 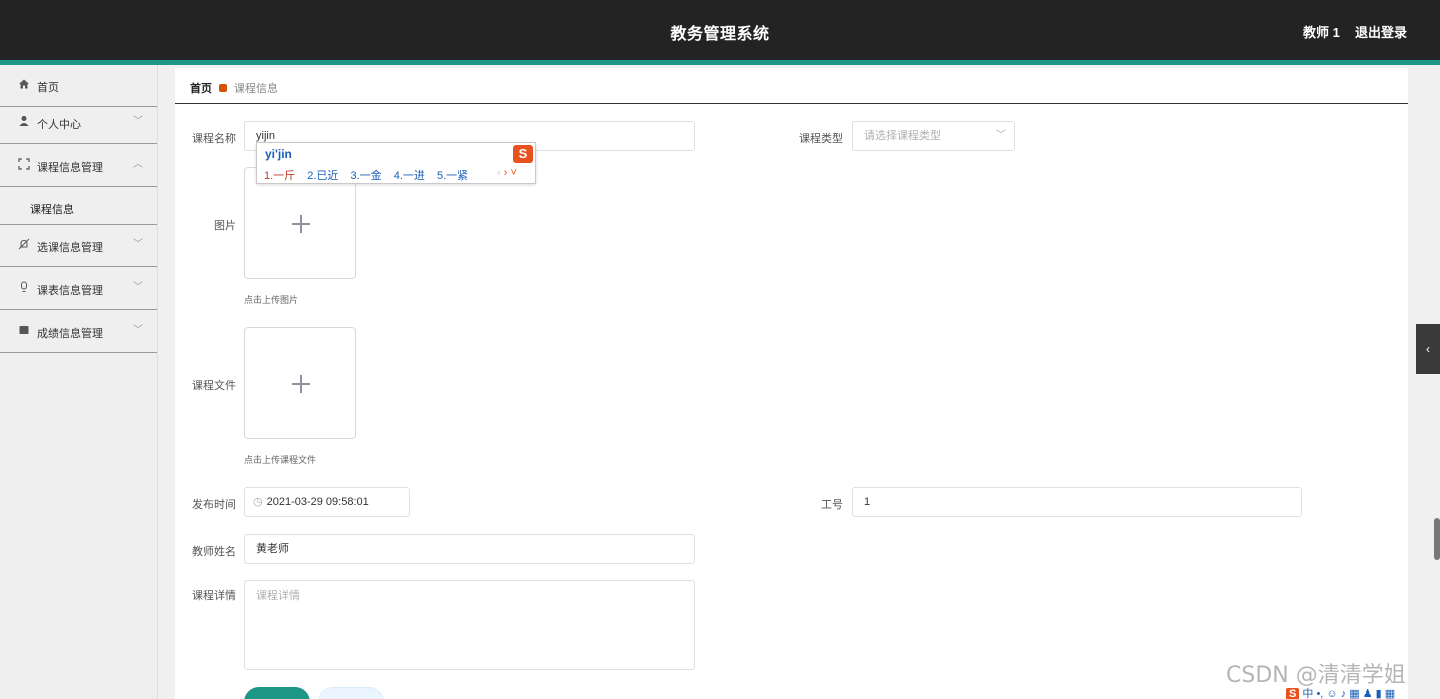 I want to click on image-upload-hint: 点击上传图片, so click(x=271, y=300).